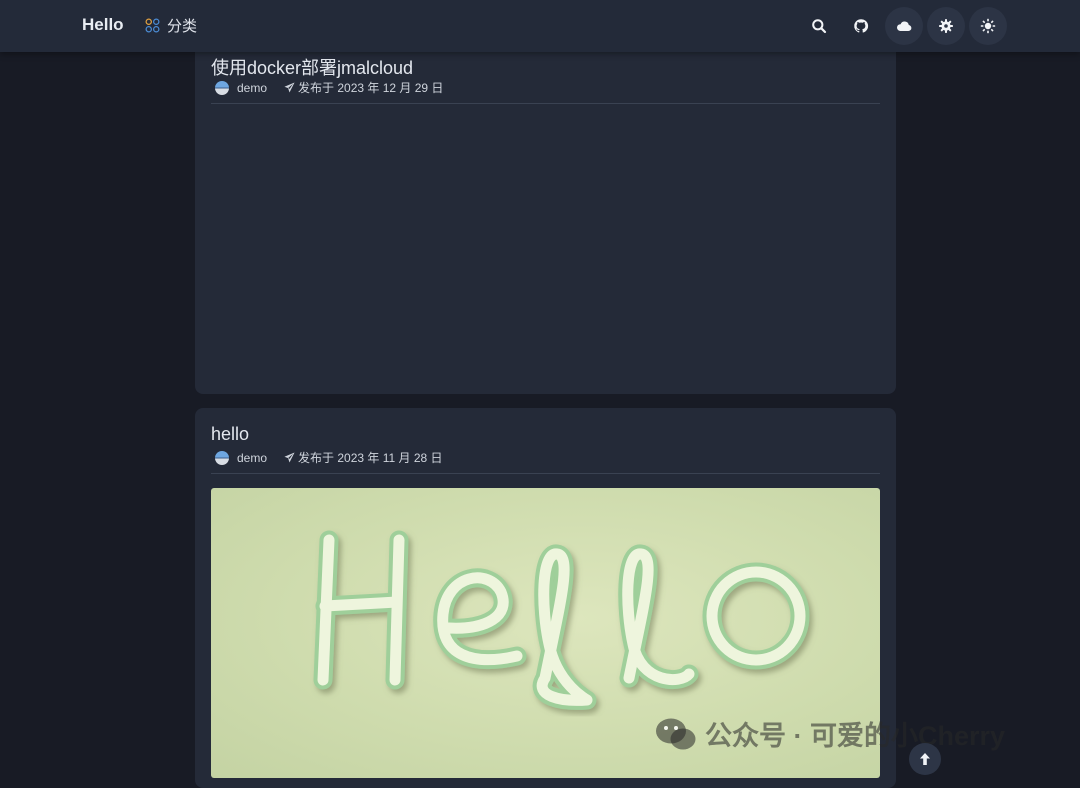 This screenshot has height=788, width=1080. I want to click on site-brand: Hello, so click(103, 25).